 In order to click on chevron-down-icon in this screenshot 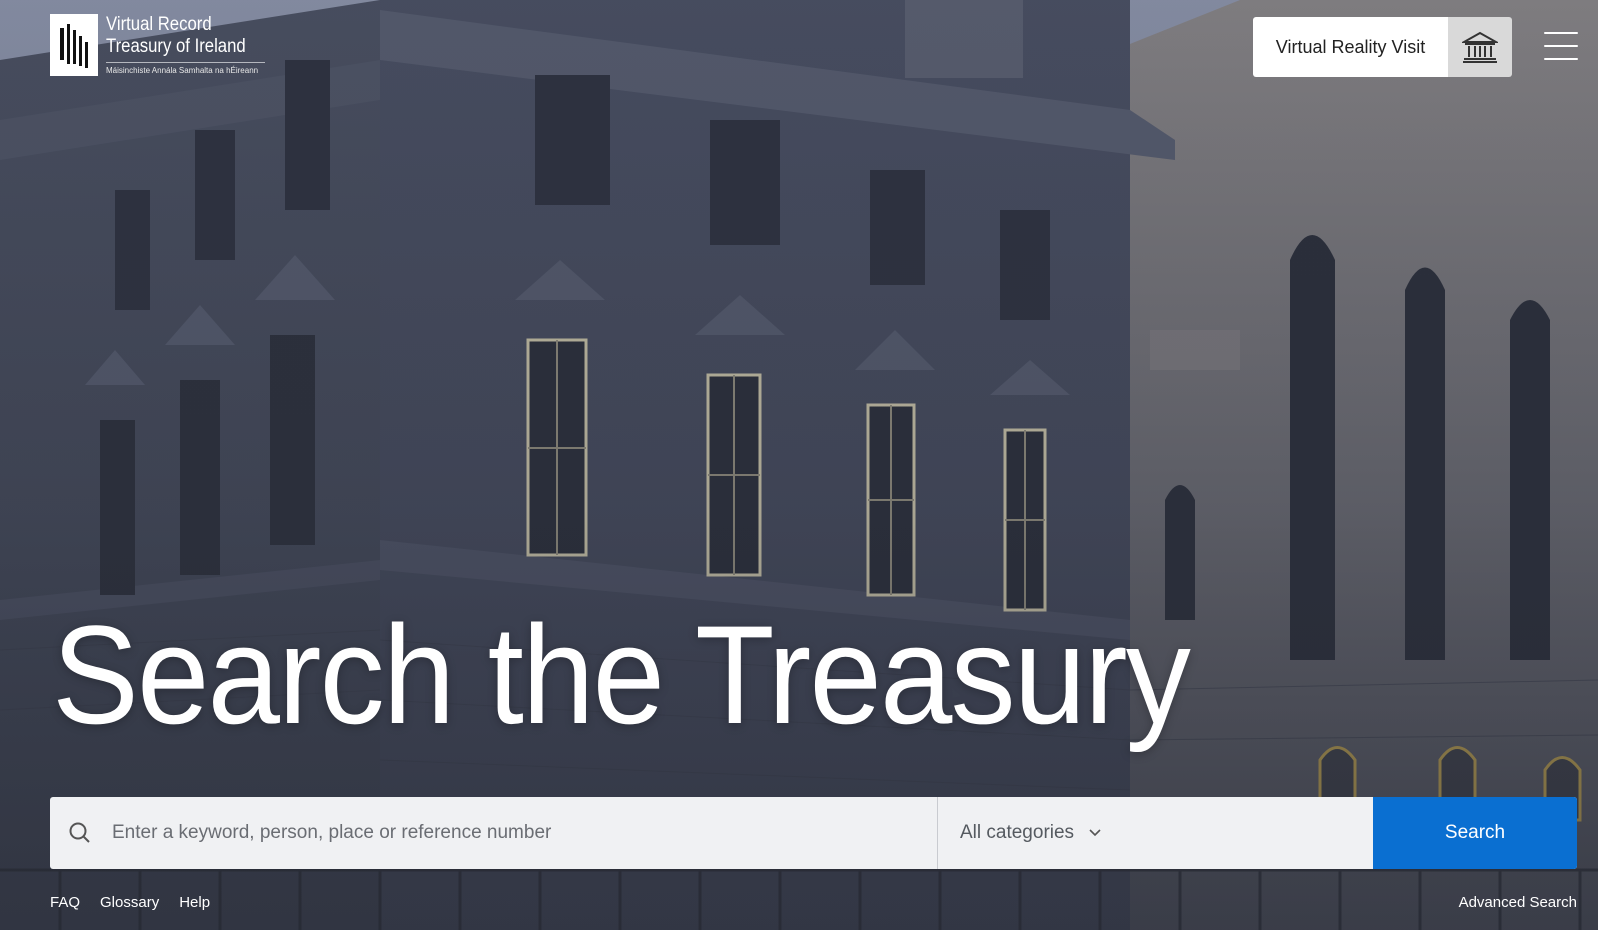, I will do `click(1095, 833)`.